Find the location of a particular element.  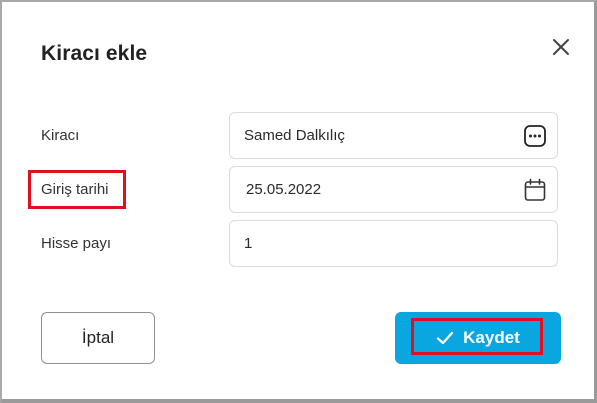

calendar-button is located at coordinates (535, 190).